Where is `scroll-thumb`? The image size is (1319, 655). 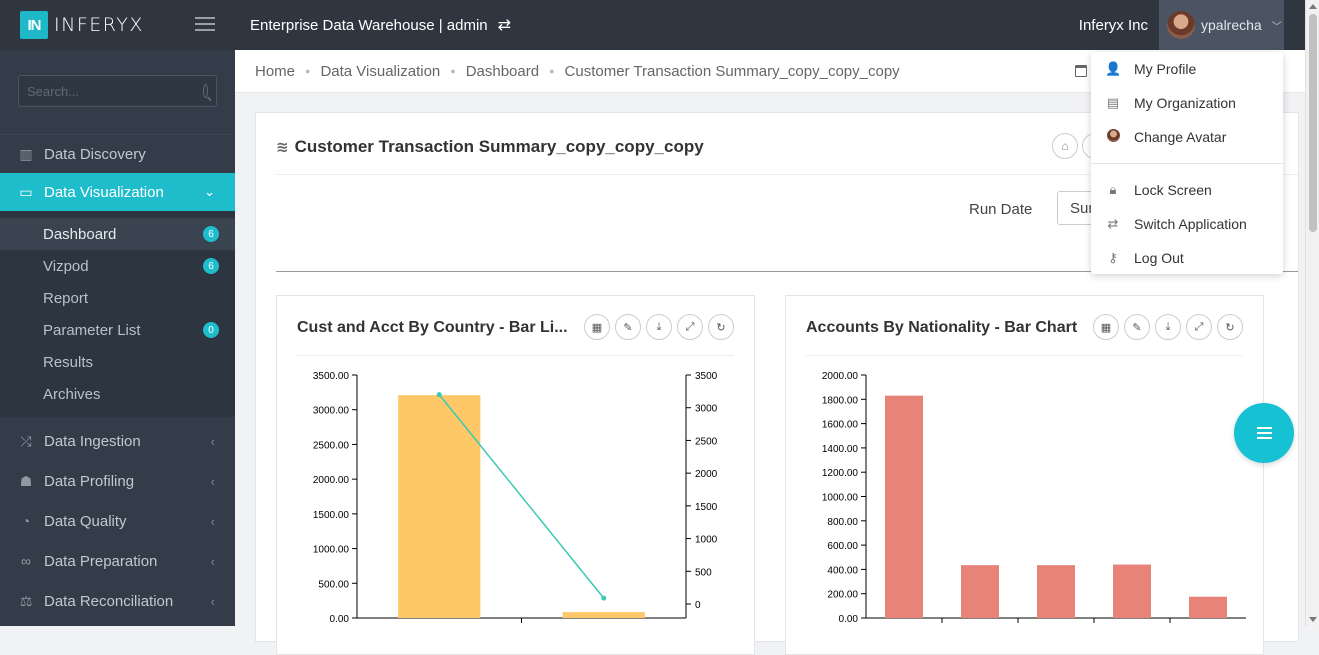 scroll-thumb is located at coordinates (1313, 123).